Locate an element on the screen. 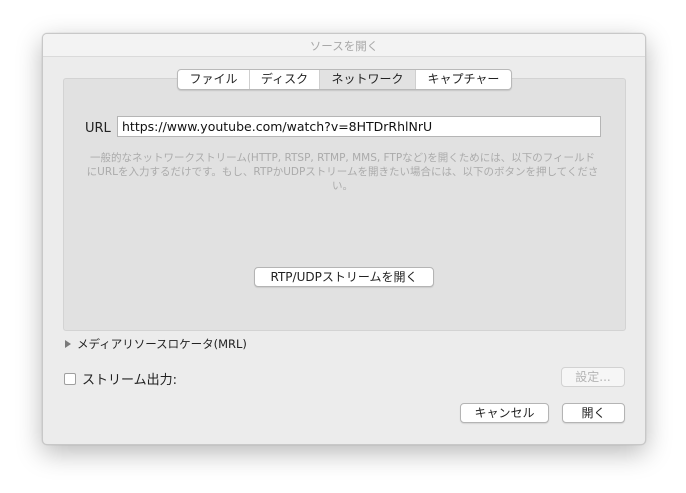 The width and height of the screenshot is (686, 493). mrl-label: メディアリソースロケータ(MRL) is located at coordinates (162, 344).